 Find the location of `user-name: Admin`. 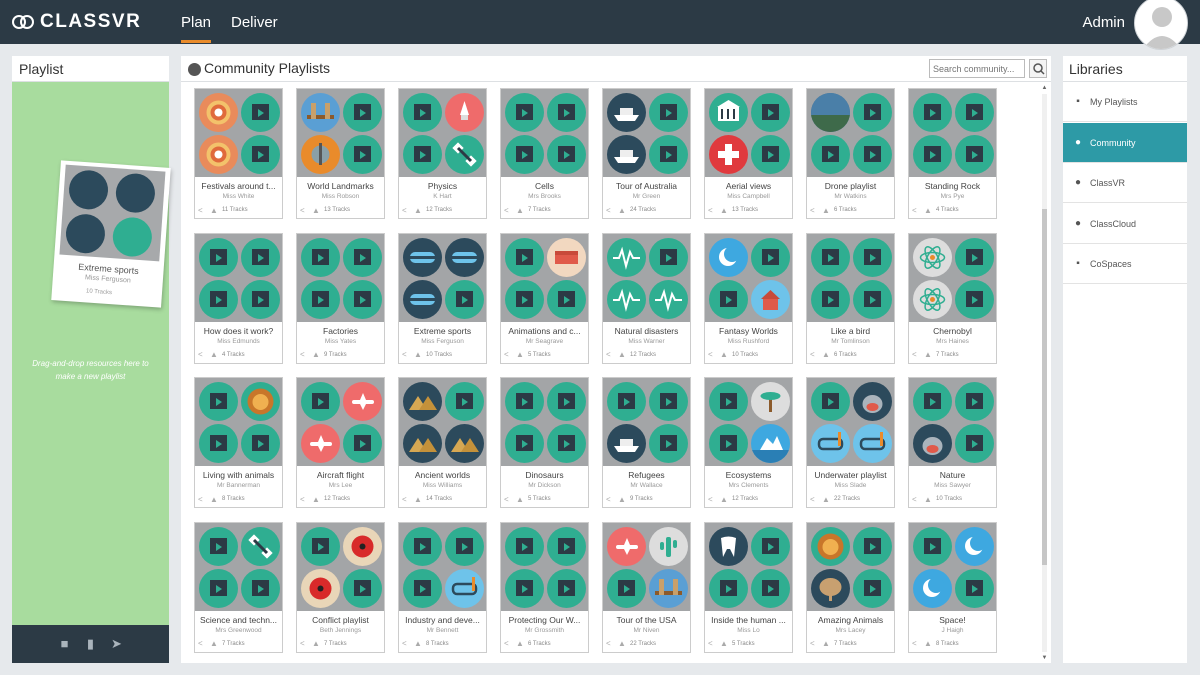

user-name: Admin is located at coordinates (1103, 22).